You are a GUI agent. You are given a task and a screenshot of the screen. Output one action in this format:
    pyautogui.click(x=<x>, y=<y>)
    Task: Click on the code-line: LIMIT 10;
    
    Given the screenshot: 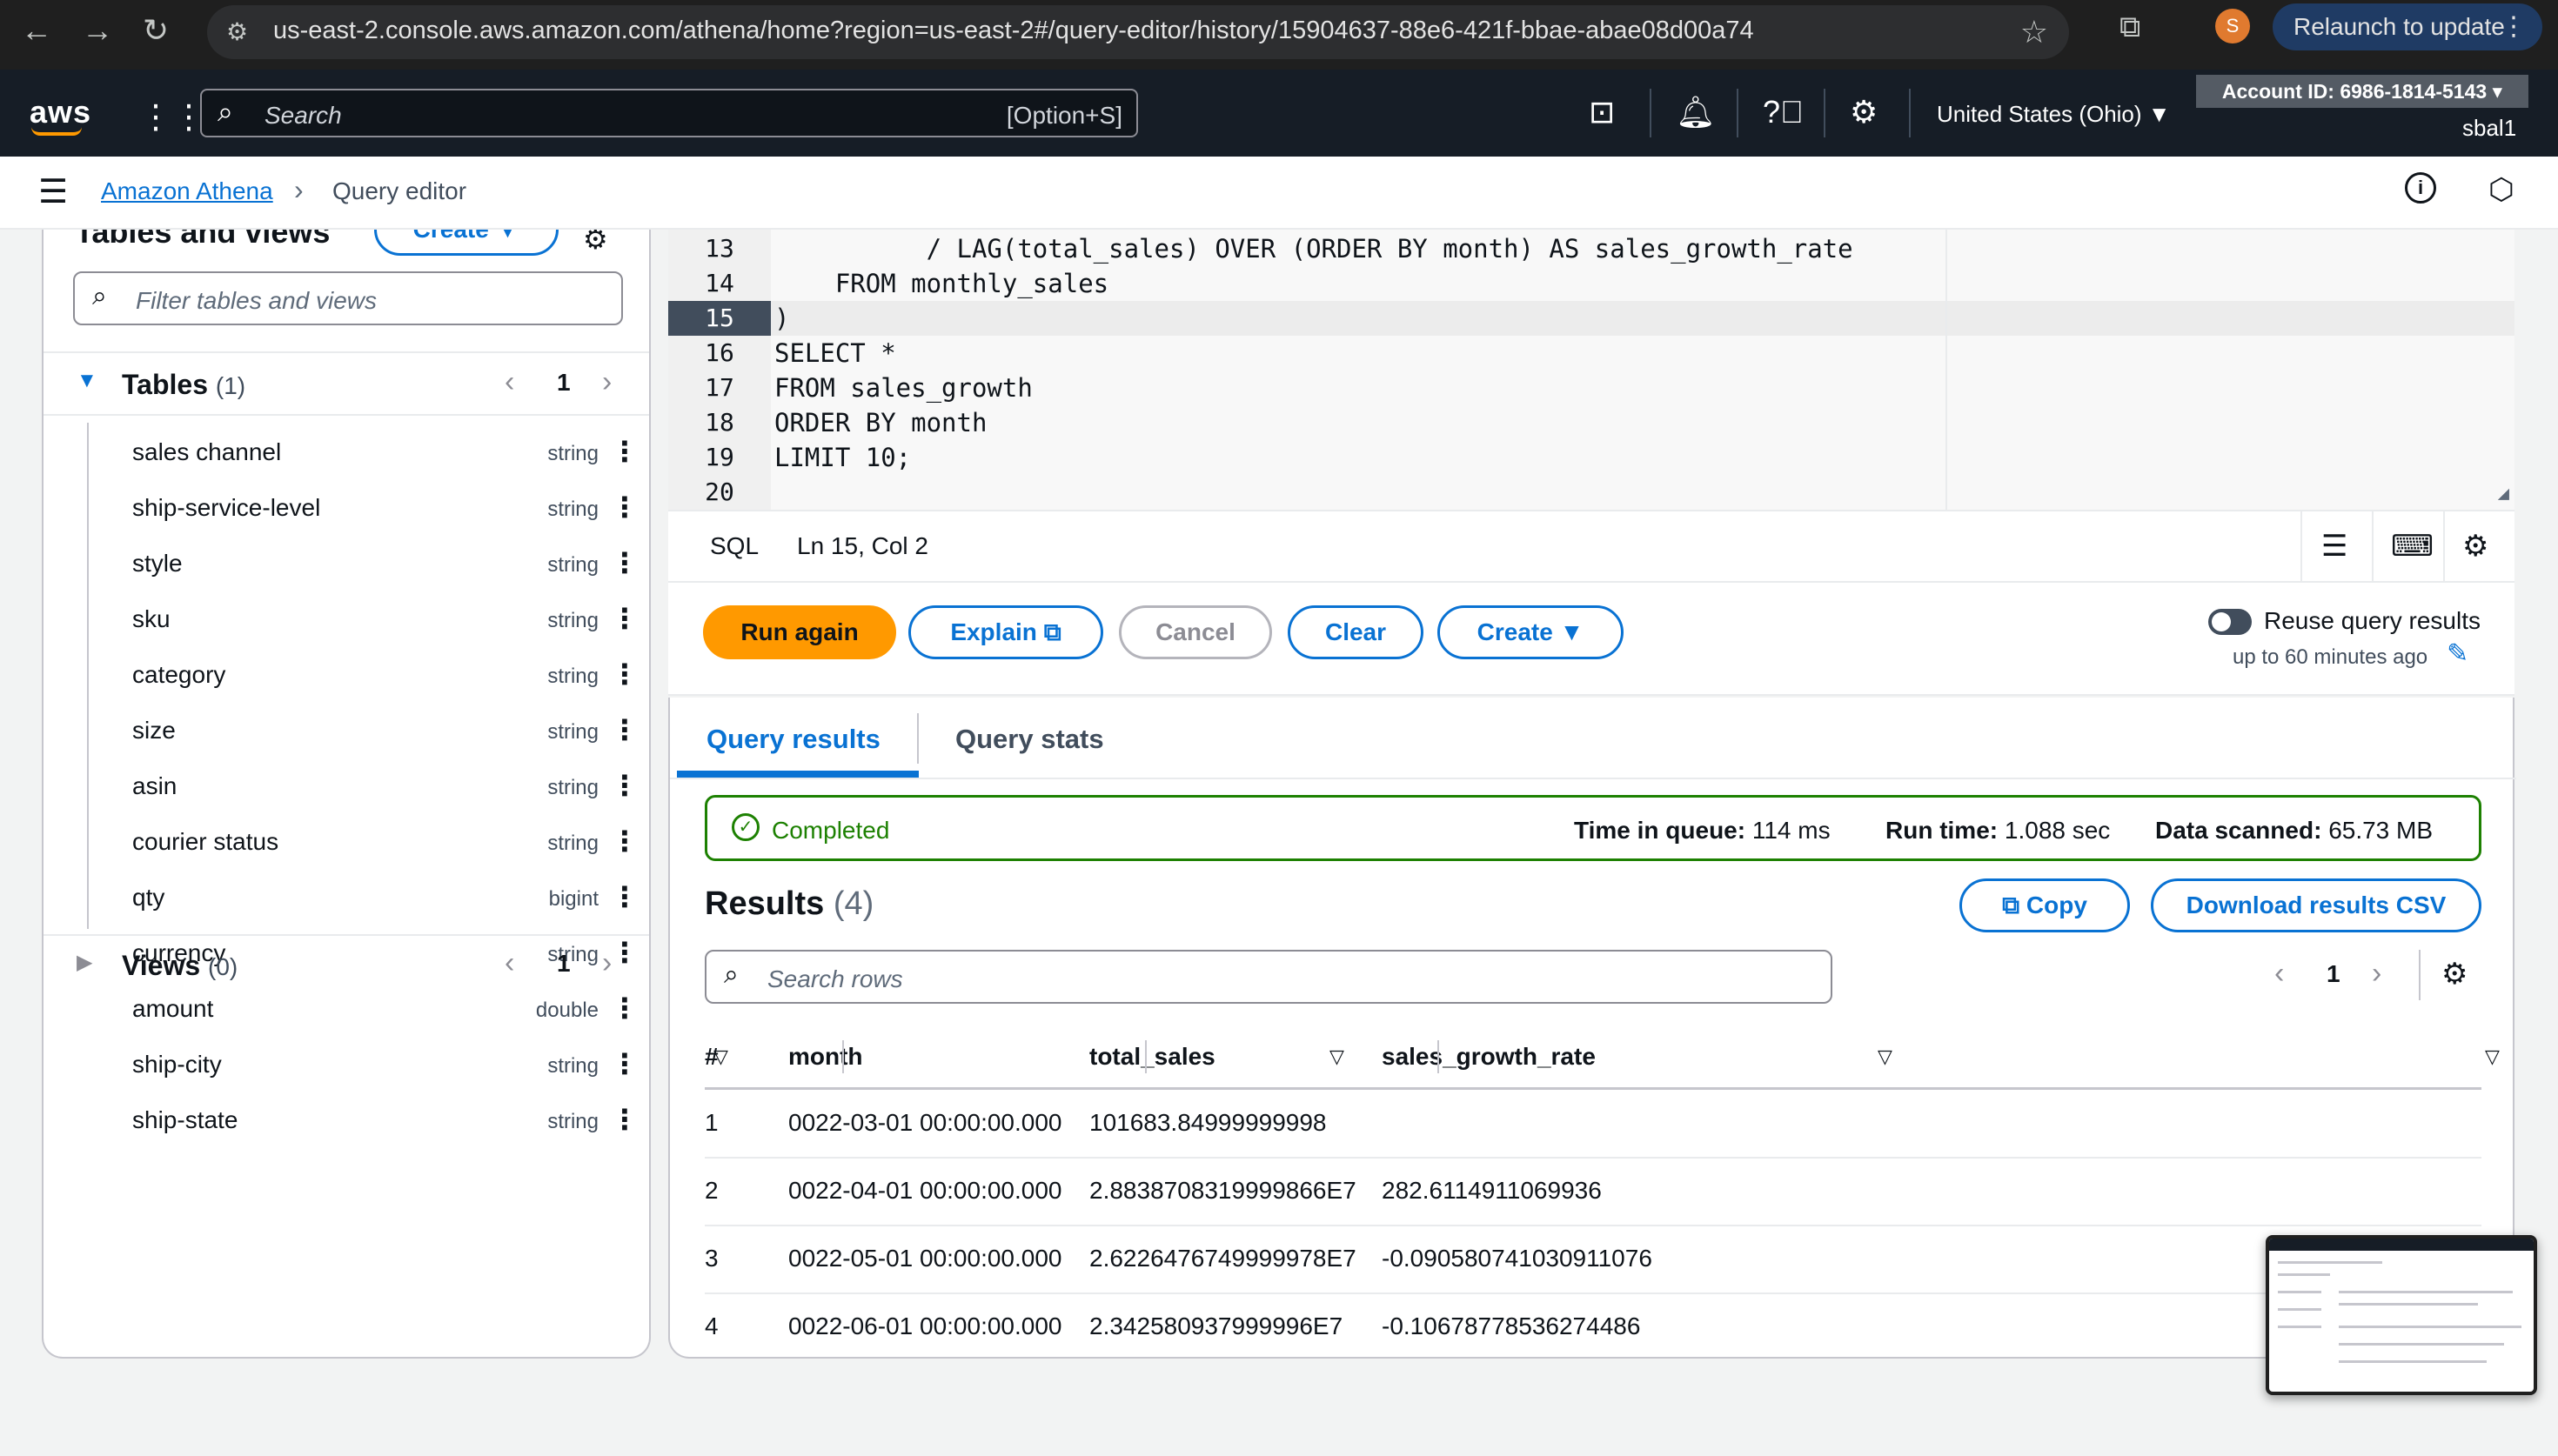 What is the action you would take?
    pyautogui.click(x=843, y=457)
    